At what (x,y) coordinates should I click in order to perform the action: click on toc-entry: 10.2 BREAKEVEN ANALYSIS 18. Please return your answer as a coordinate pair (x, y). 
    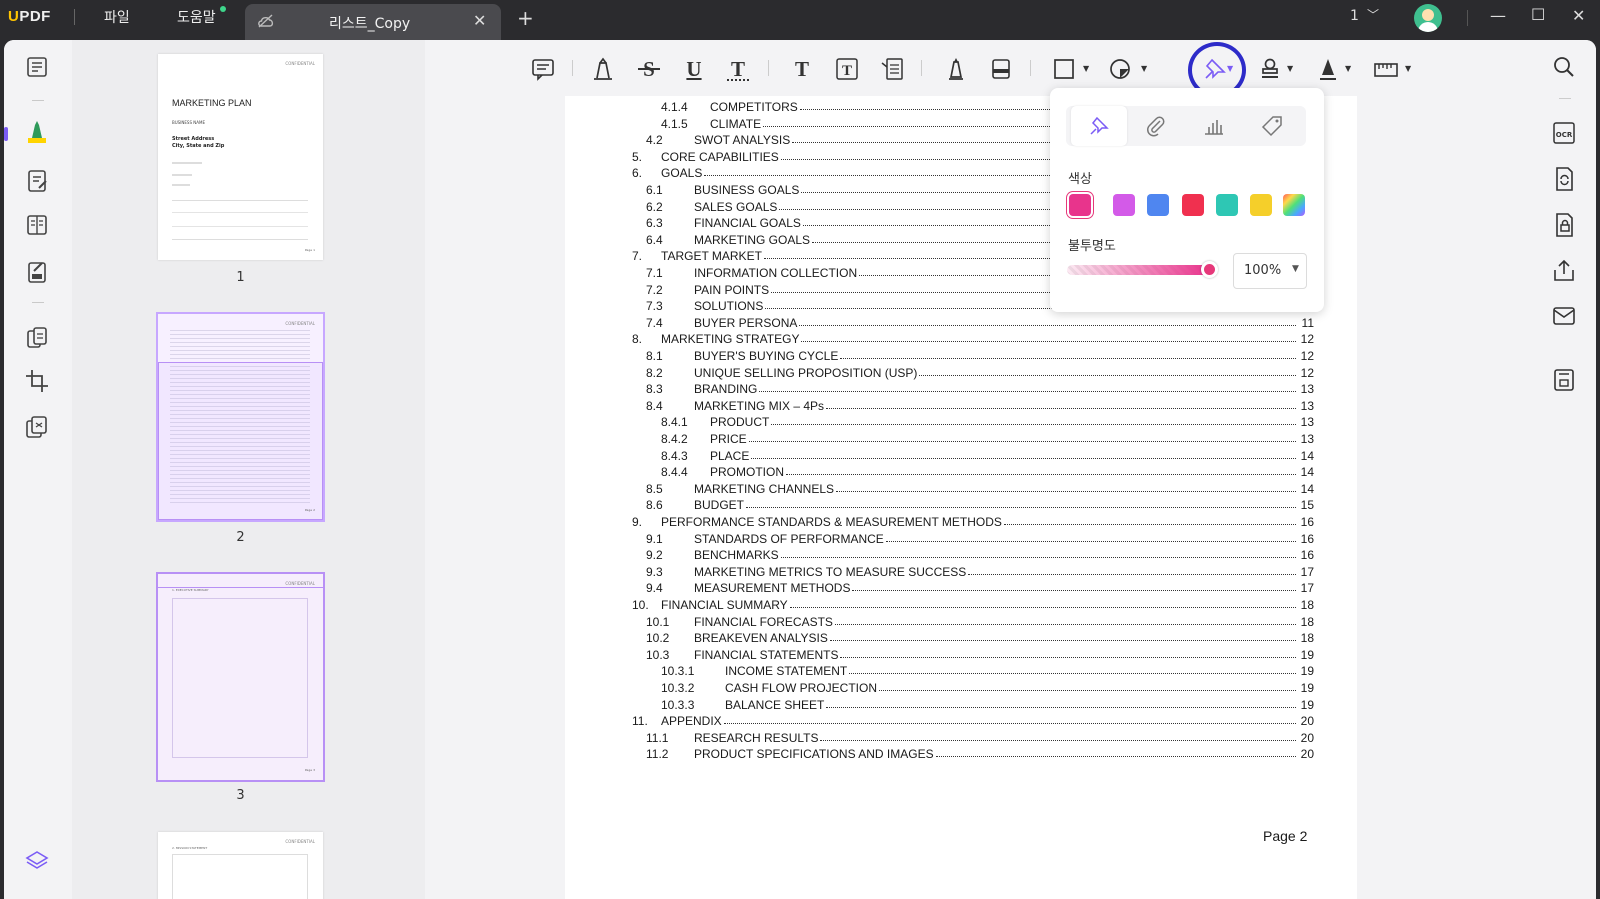
    Looking at the image, I should click on (961, 639).